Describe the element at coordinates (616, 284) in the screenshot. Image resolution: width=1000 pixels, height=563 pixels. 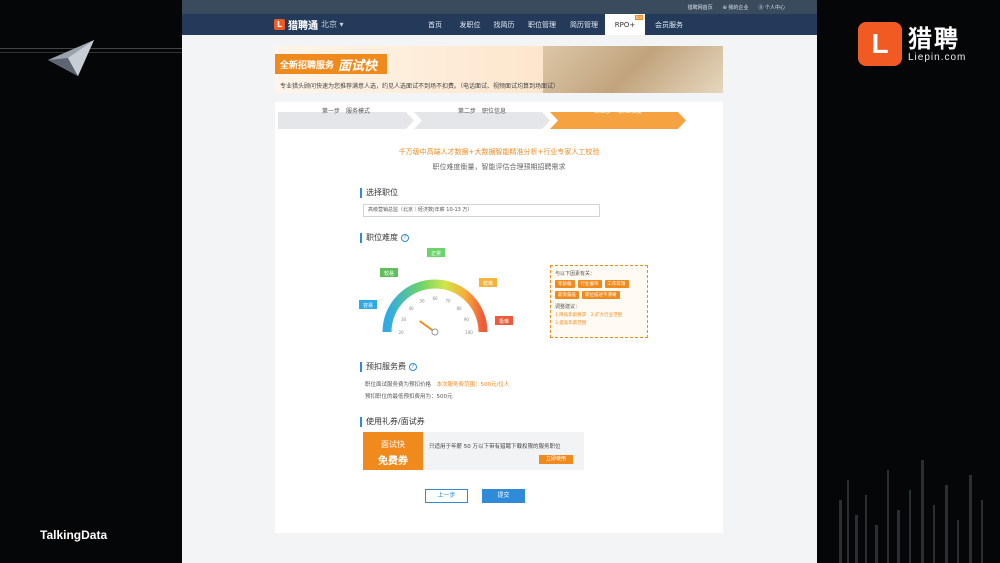
I see `tip-tag: 工作年限` at that location.